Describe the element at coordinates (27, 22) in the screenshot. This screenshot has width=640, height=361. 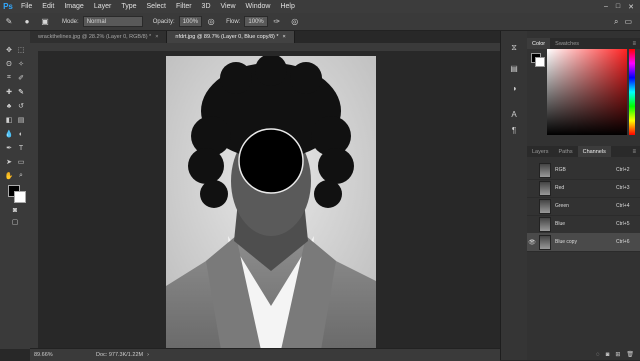
I see `brush-preset-icon: ●` at that location.